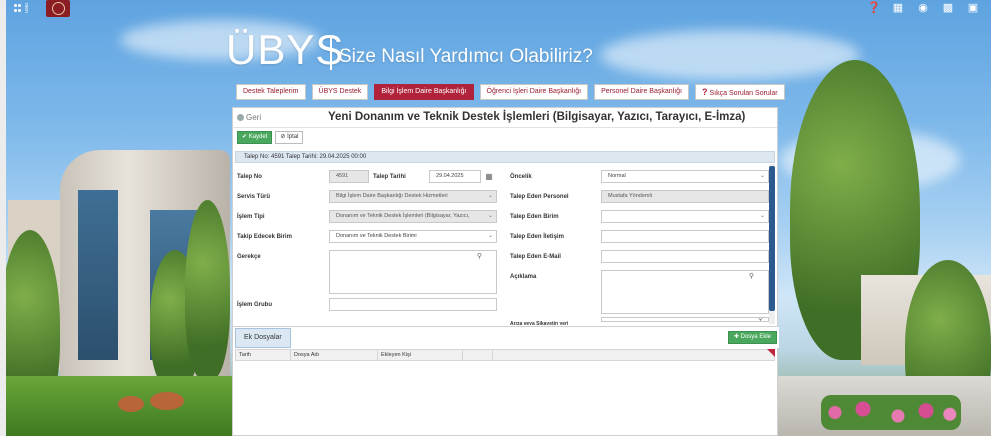 Image resolution: width=991 pixels, height=436 pixels. I want to click on add-file-button: ✚ Dosya Ekle, so click(752, 337).